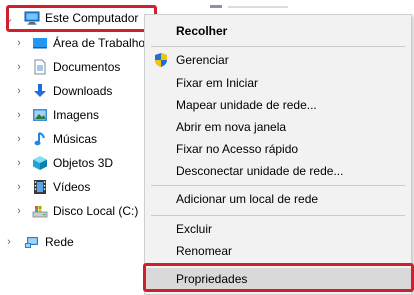  I want to click on menu-item-add-network-location: Adicionar um local de rede, so click(278, 199).